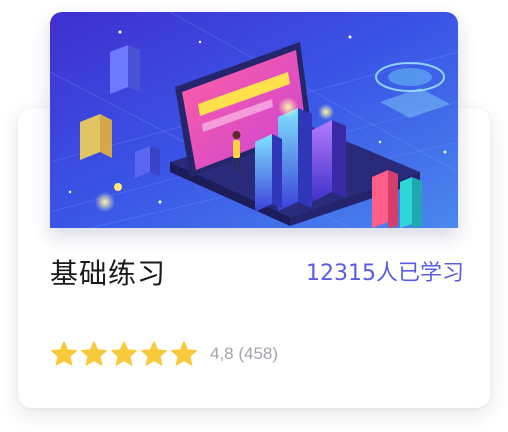 The width and height of the screenshot is (508, 432). What do you see at coordinates (108, 273) in the screenshot?
I see `course-title: 基础练习` at bounding box center [108, 273].